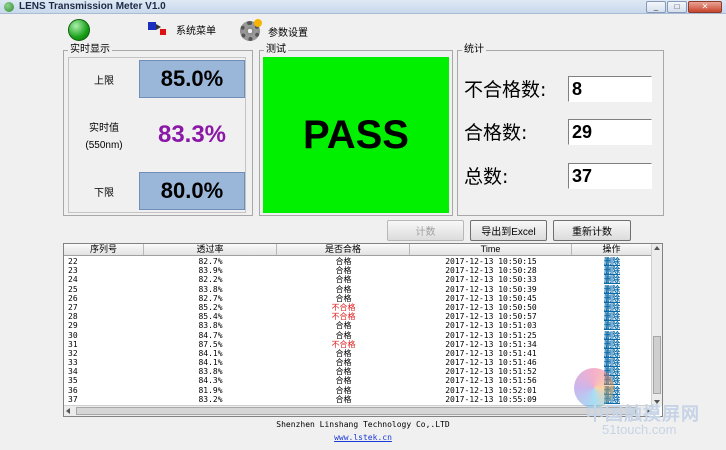  Describe the element at coordinates (358, 316) in the screenshot. I see `table-row: 28 85.4% 不合格 2017-12-13 10:50:57 删除` at that location.